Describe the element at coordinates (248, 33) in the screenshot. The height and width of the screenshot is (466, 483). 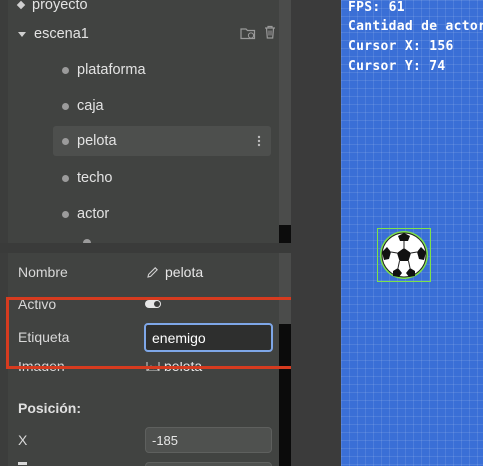
I see `add-folder-icon` at that location.